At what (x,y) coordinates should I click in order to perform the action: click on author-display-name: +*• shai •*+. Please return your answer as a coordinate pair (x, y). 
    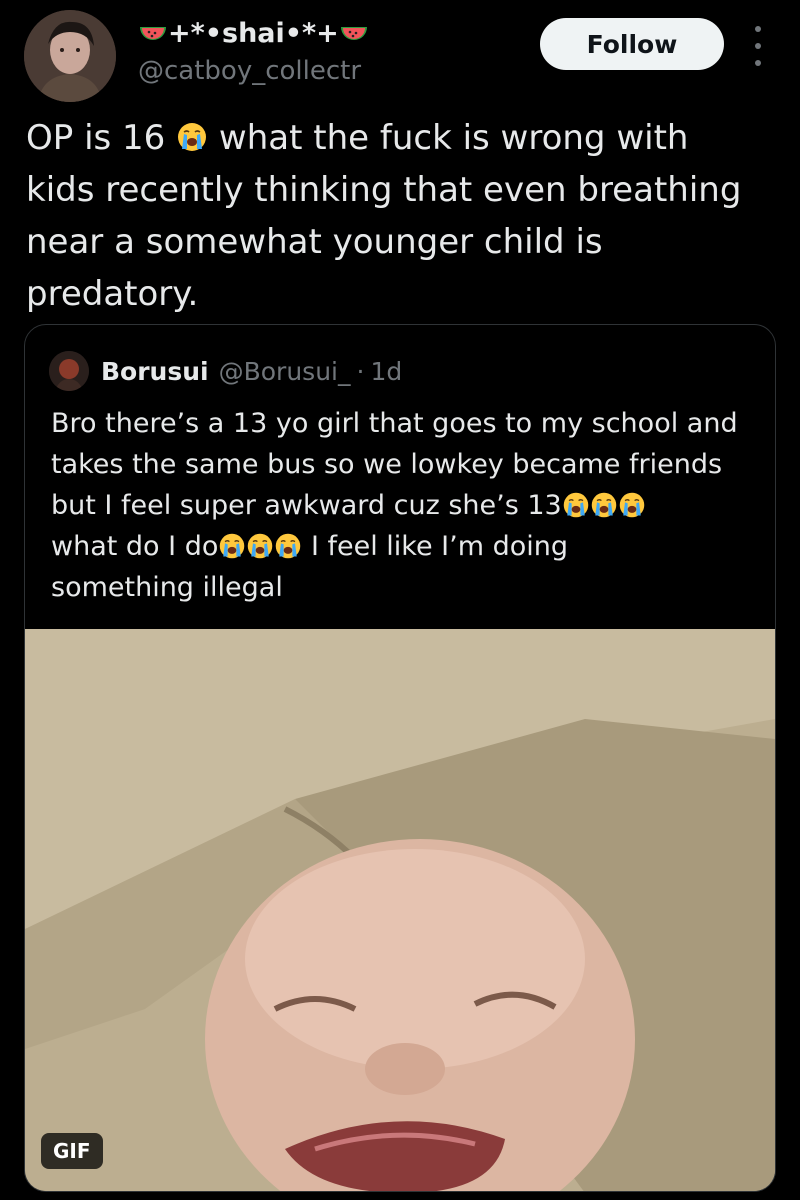
    Looking at the image, I should click on (253, 33).